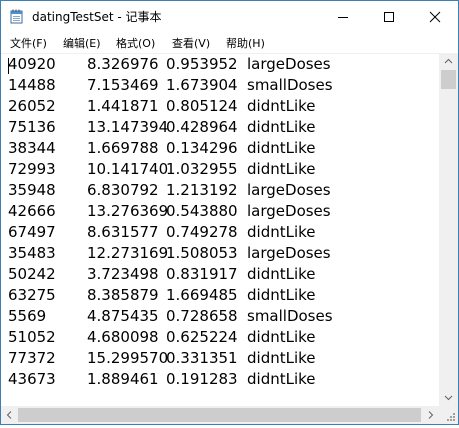 This screenshot has width=459, height=428. I want to click on minimize-icon, so click(343, 17).